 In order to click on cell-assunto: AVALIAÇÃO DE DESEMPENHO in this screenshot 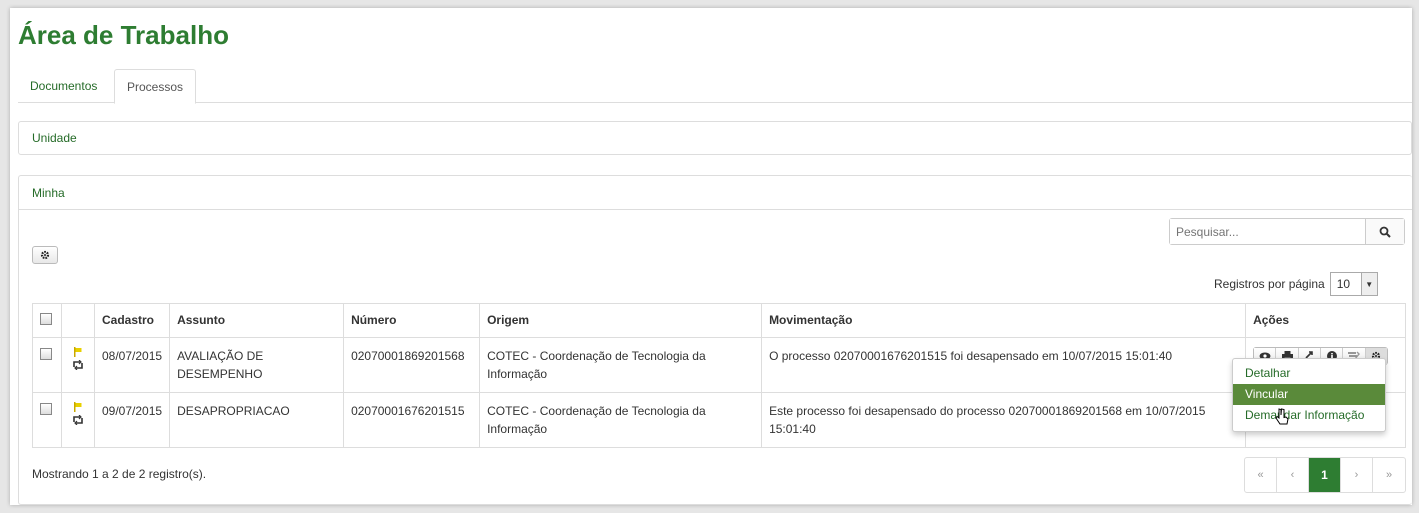, I will do `click(257, 365)`.